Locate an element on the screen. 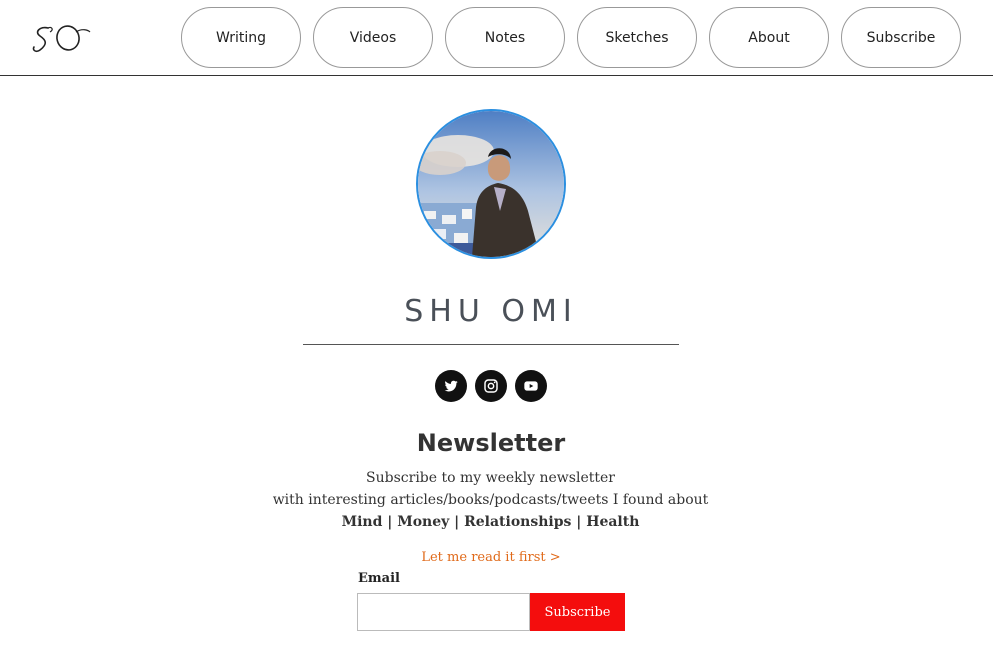 The image size is (993, 658). nav-sketches-button: Sketches is located at coordinates (637, 37).